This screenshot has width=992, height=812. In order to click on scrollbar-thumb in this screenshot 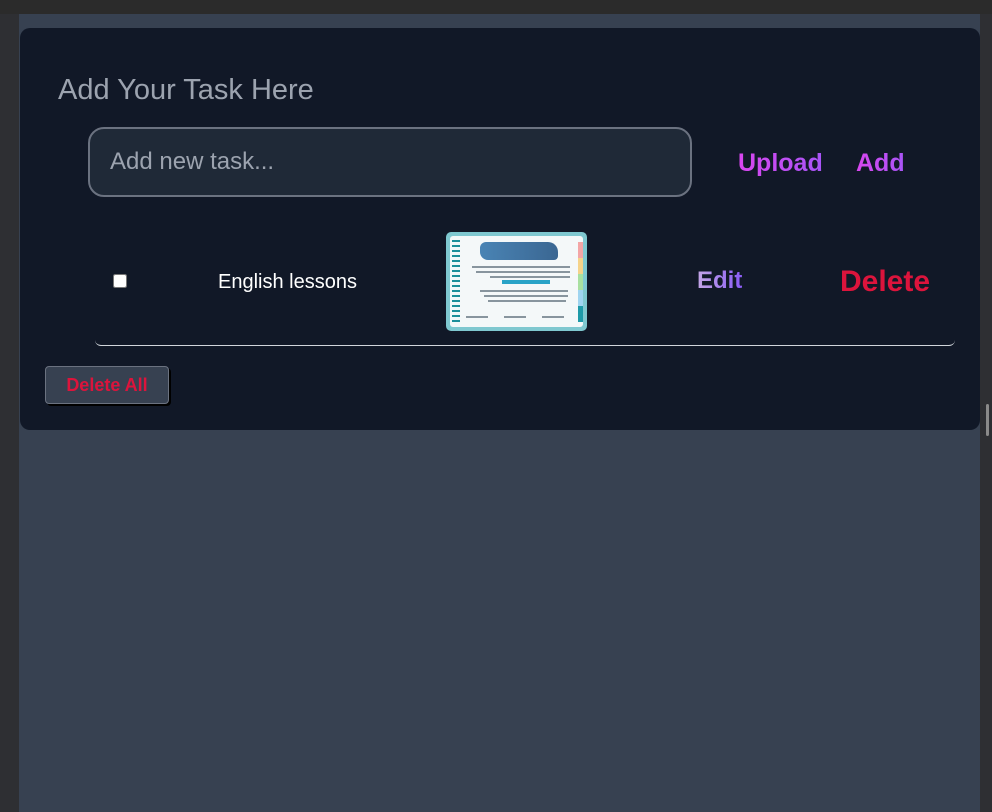, I will do `click(987, 420)`.